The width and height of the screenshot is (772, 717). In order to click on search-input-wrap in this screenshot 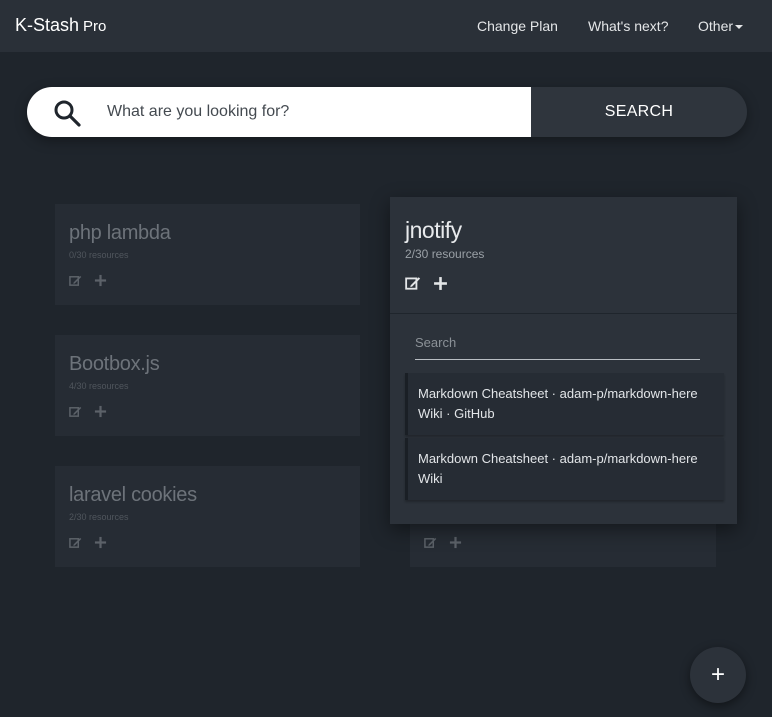, I will do `click(279, 112)`.